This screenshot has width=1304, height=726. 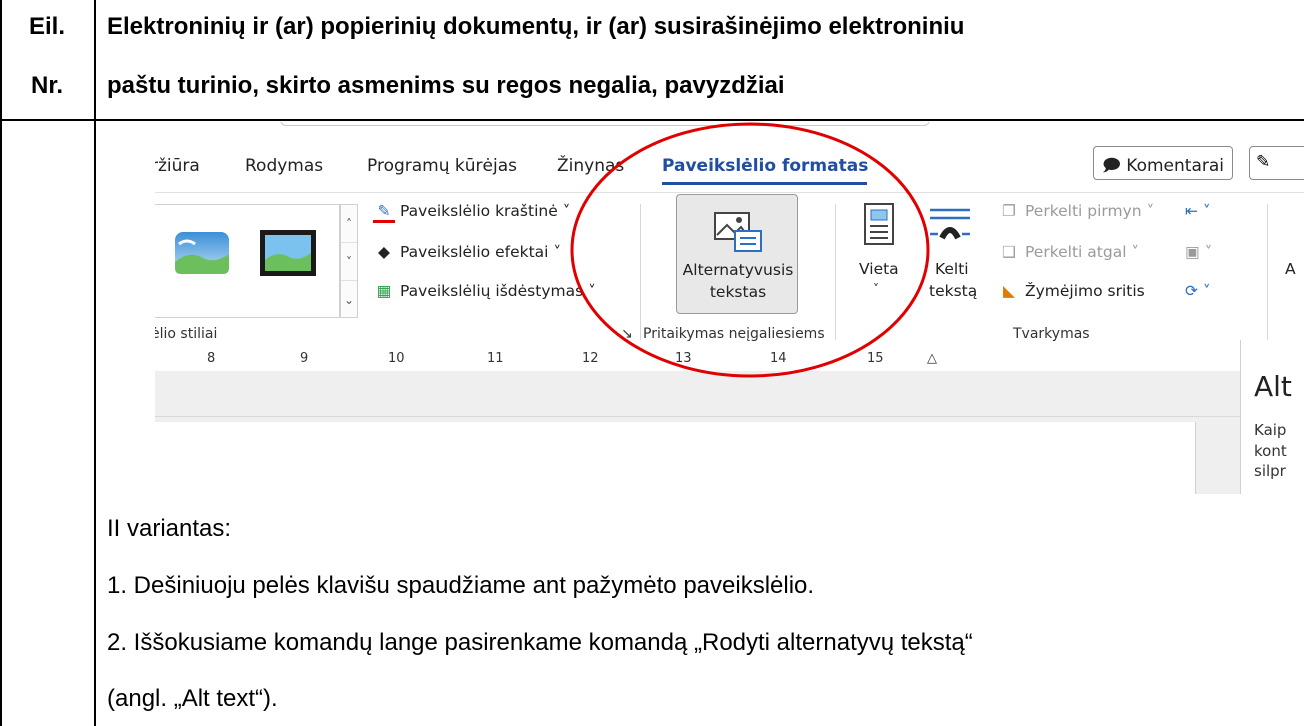 I want to click on pane-text-line: silpr, so click(x=1270, y=471).